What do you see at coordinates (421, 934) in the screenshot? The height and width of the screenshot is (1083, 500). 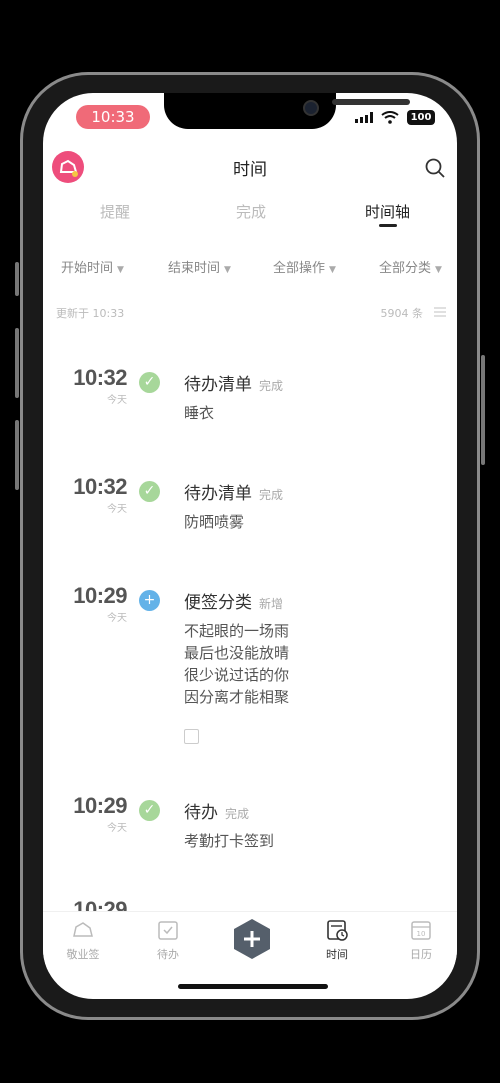 I see `svg-text: 10` at bounding box center [421, 934].